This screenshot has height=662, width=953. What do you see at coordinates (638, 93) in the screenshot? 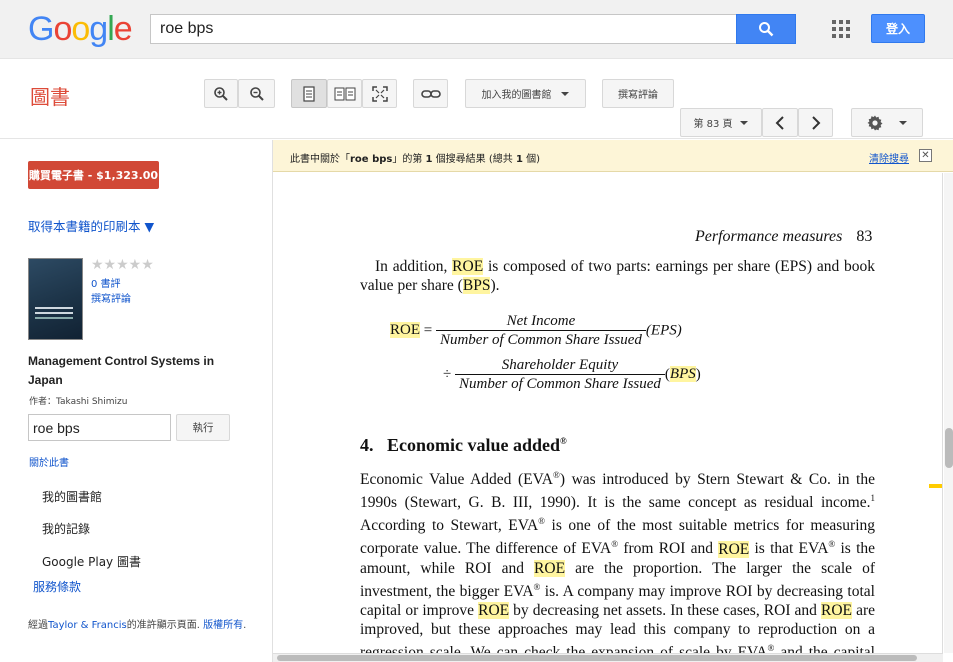
I see `write-review-button: 撰寫評論` at bounding box center [638, 93].